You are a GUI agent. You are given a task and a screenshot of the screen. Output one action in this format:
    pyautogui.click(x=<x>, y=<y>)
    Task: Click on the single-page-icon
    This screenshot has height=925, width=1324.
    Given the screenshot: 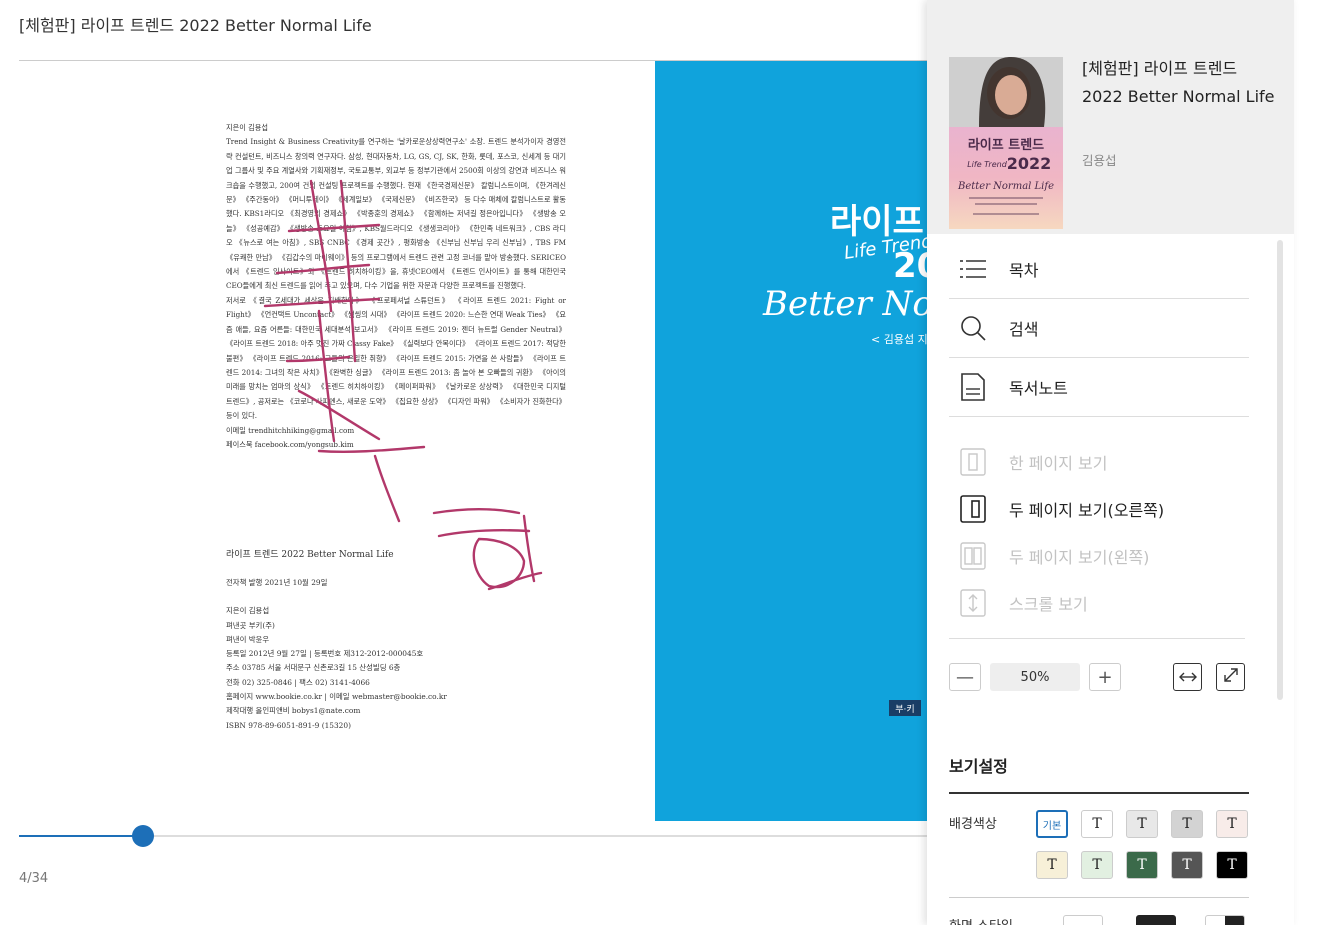 What is the action you would take?
    pyautogui.click(x=973, y=461)
    